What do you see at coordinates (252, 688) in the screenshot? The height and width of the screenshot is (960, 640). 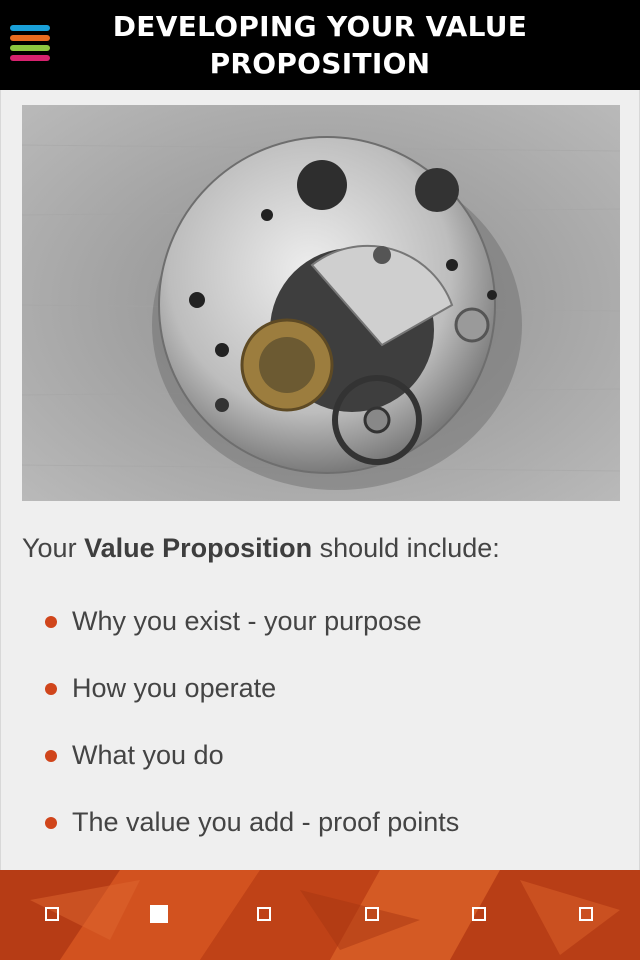 I see `list-item: How you operate` at bounding box center [252, 688].